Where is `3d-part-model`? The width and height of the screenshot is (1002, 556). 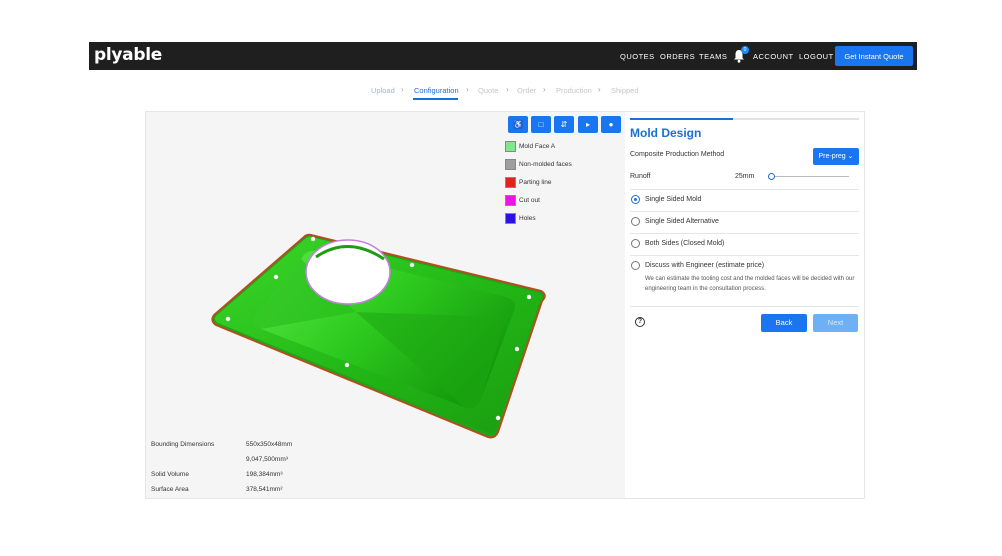 3d-part-model is located at coordinates (381, 334).